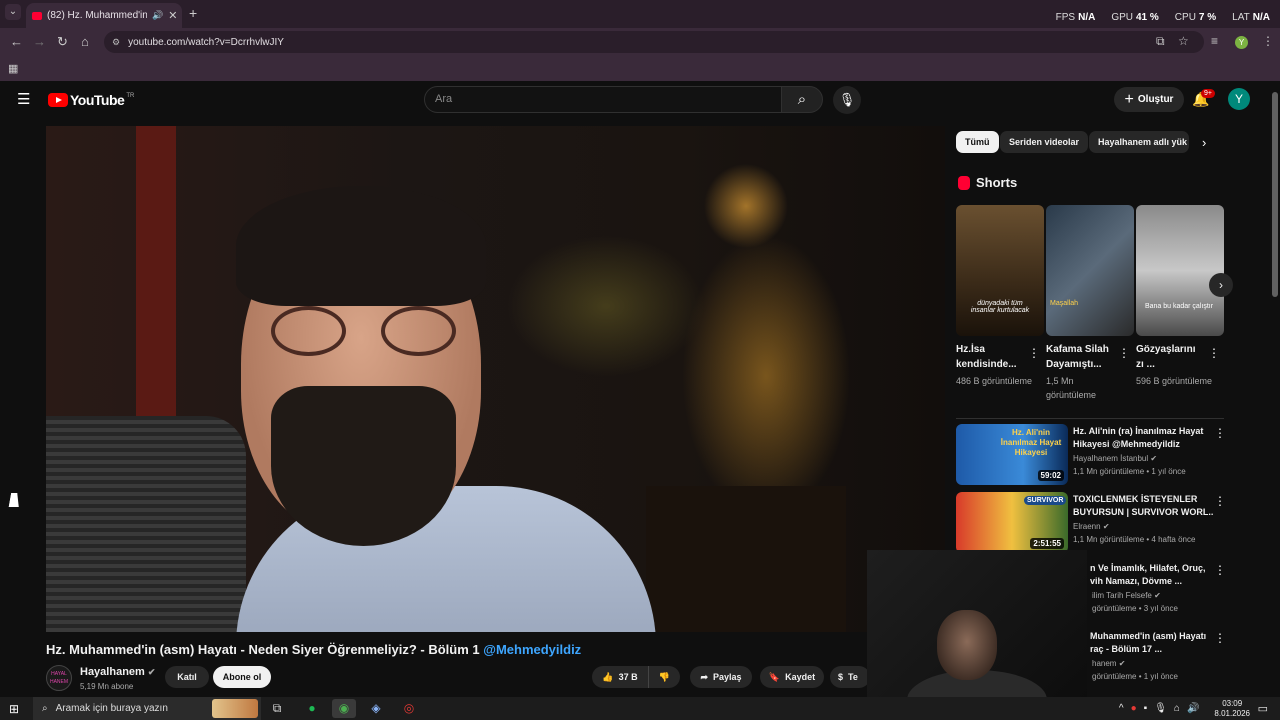 The height and width of the screenshot is (720, 1280). Describe the element at coordinates (39, 41) in the screenshot. I see `forward-arrow-icon: →` at that location.